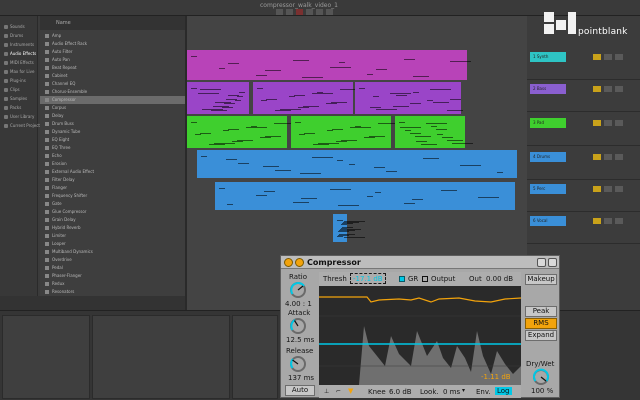 Image resolution: width=640 pixels, height=400 pixels. Describe the element at coordinates (288, 262) in the screenshot. I see `device-on-button` at that location.